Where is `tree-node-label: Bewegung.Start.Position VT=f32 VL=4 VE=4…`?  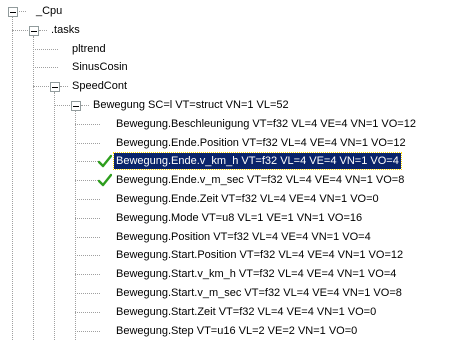 tree-node-label: Bewegung.Start.Position VT=f32 VL=4 VE=4… is located at coordinates (260, 255).